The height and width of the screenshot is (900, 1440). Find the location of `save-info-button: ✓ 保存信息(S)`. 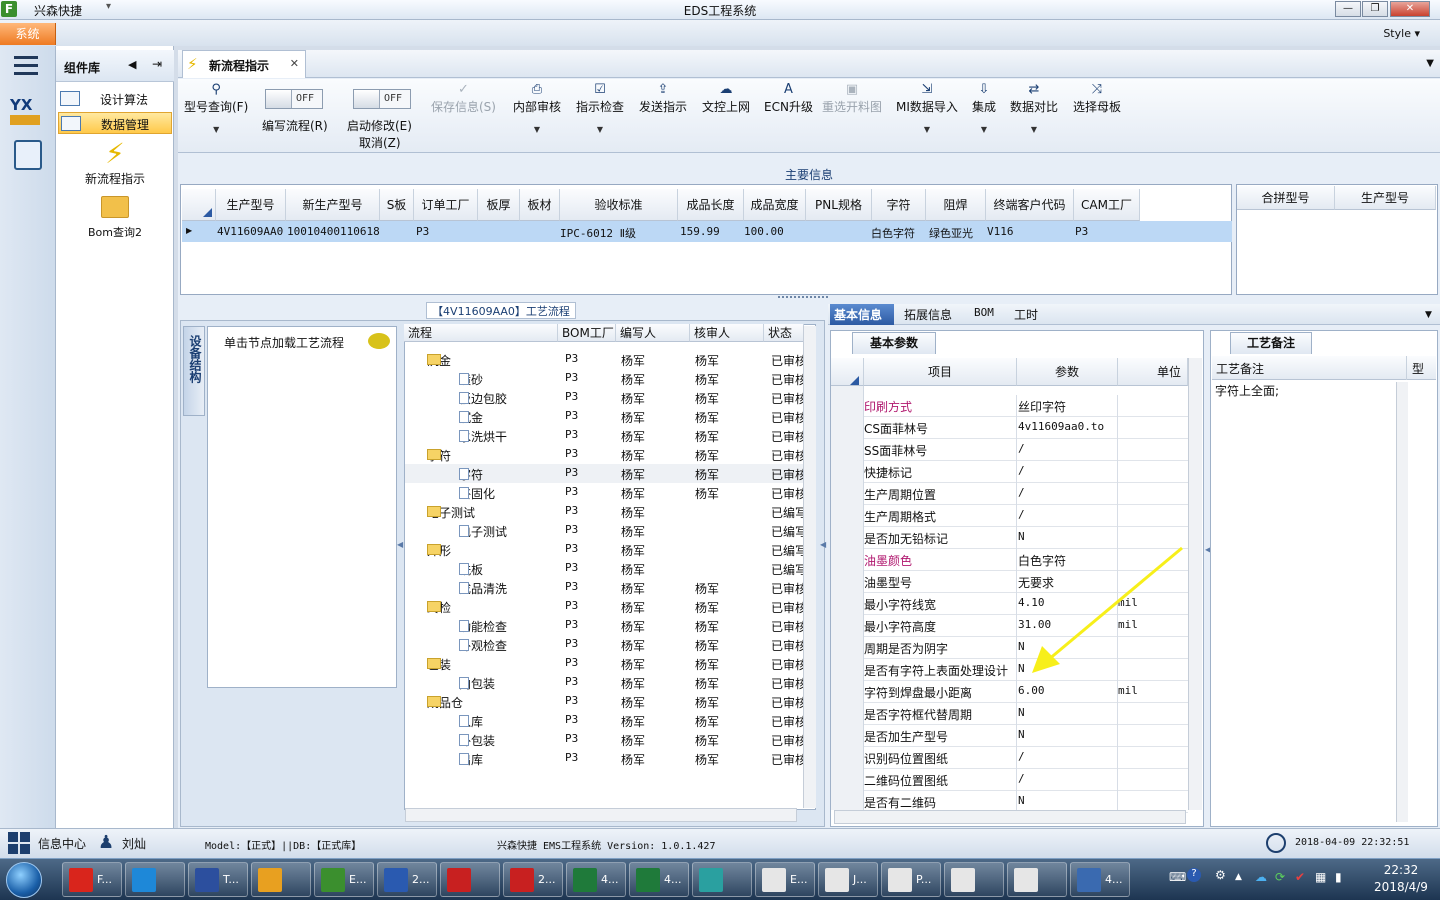

save-info-button: ✓ 保存信息(S) is located at coordinates (463, 98).